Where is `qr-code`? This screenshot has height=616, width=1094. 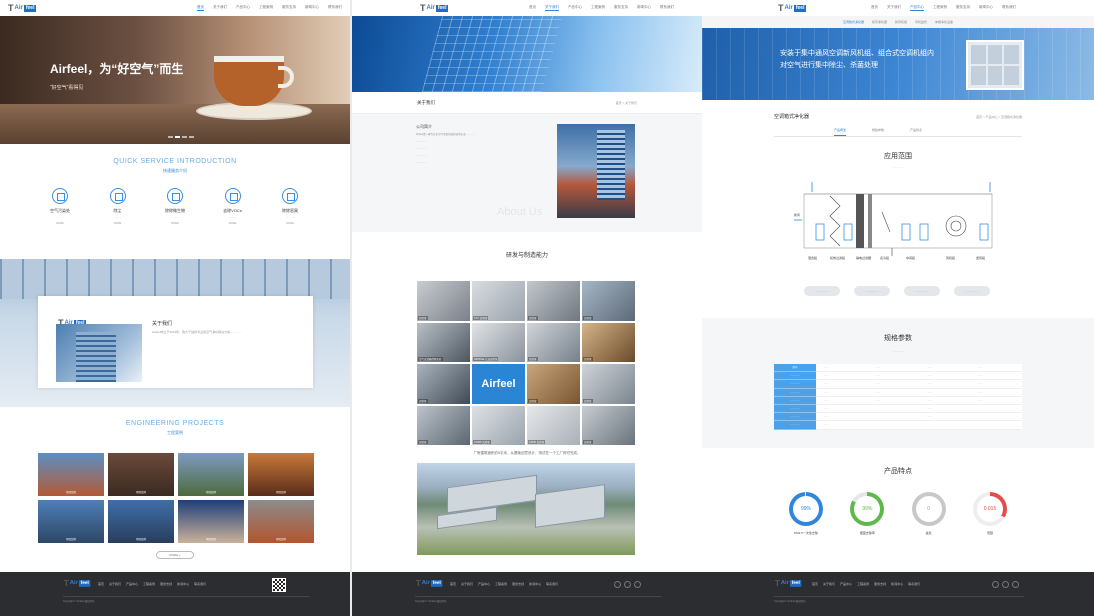 qr-code is located at coordinates (279, 585).